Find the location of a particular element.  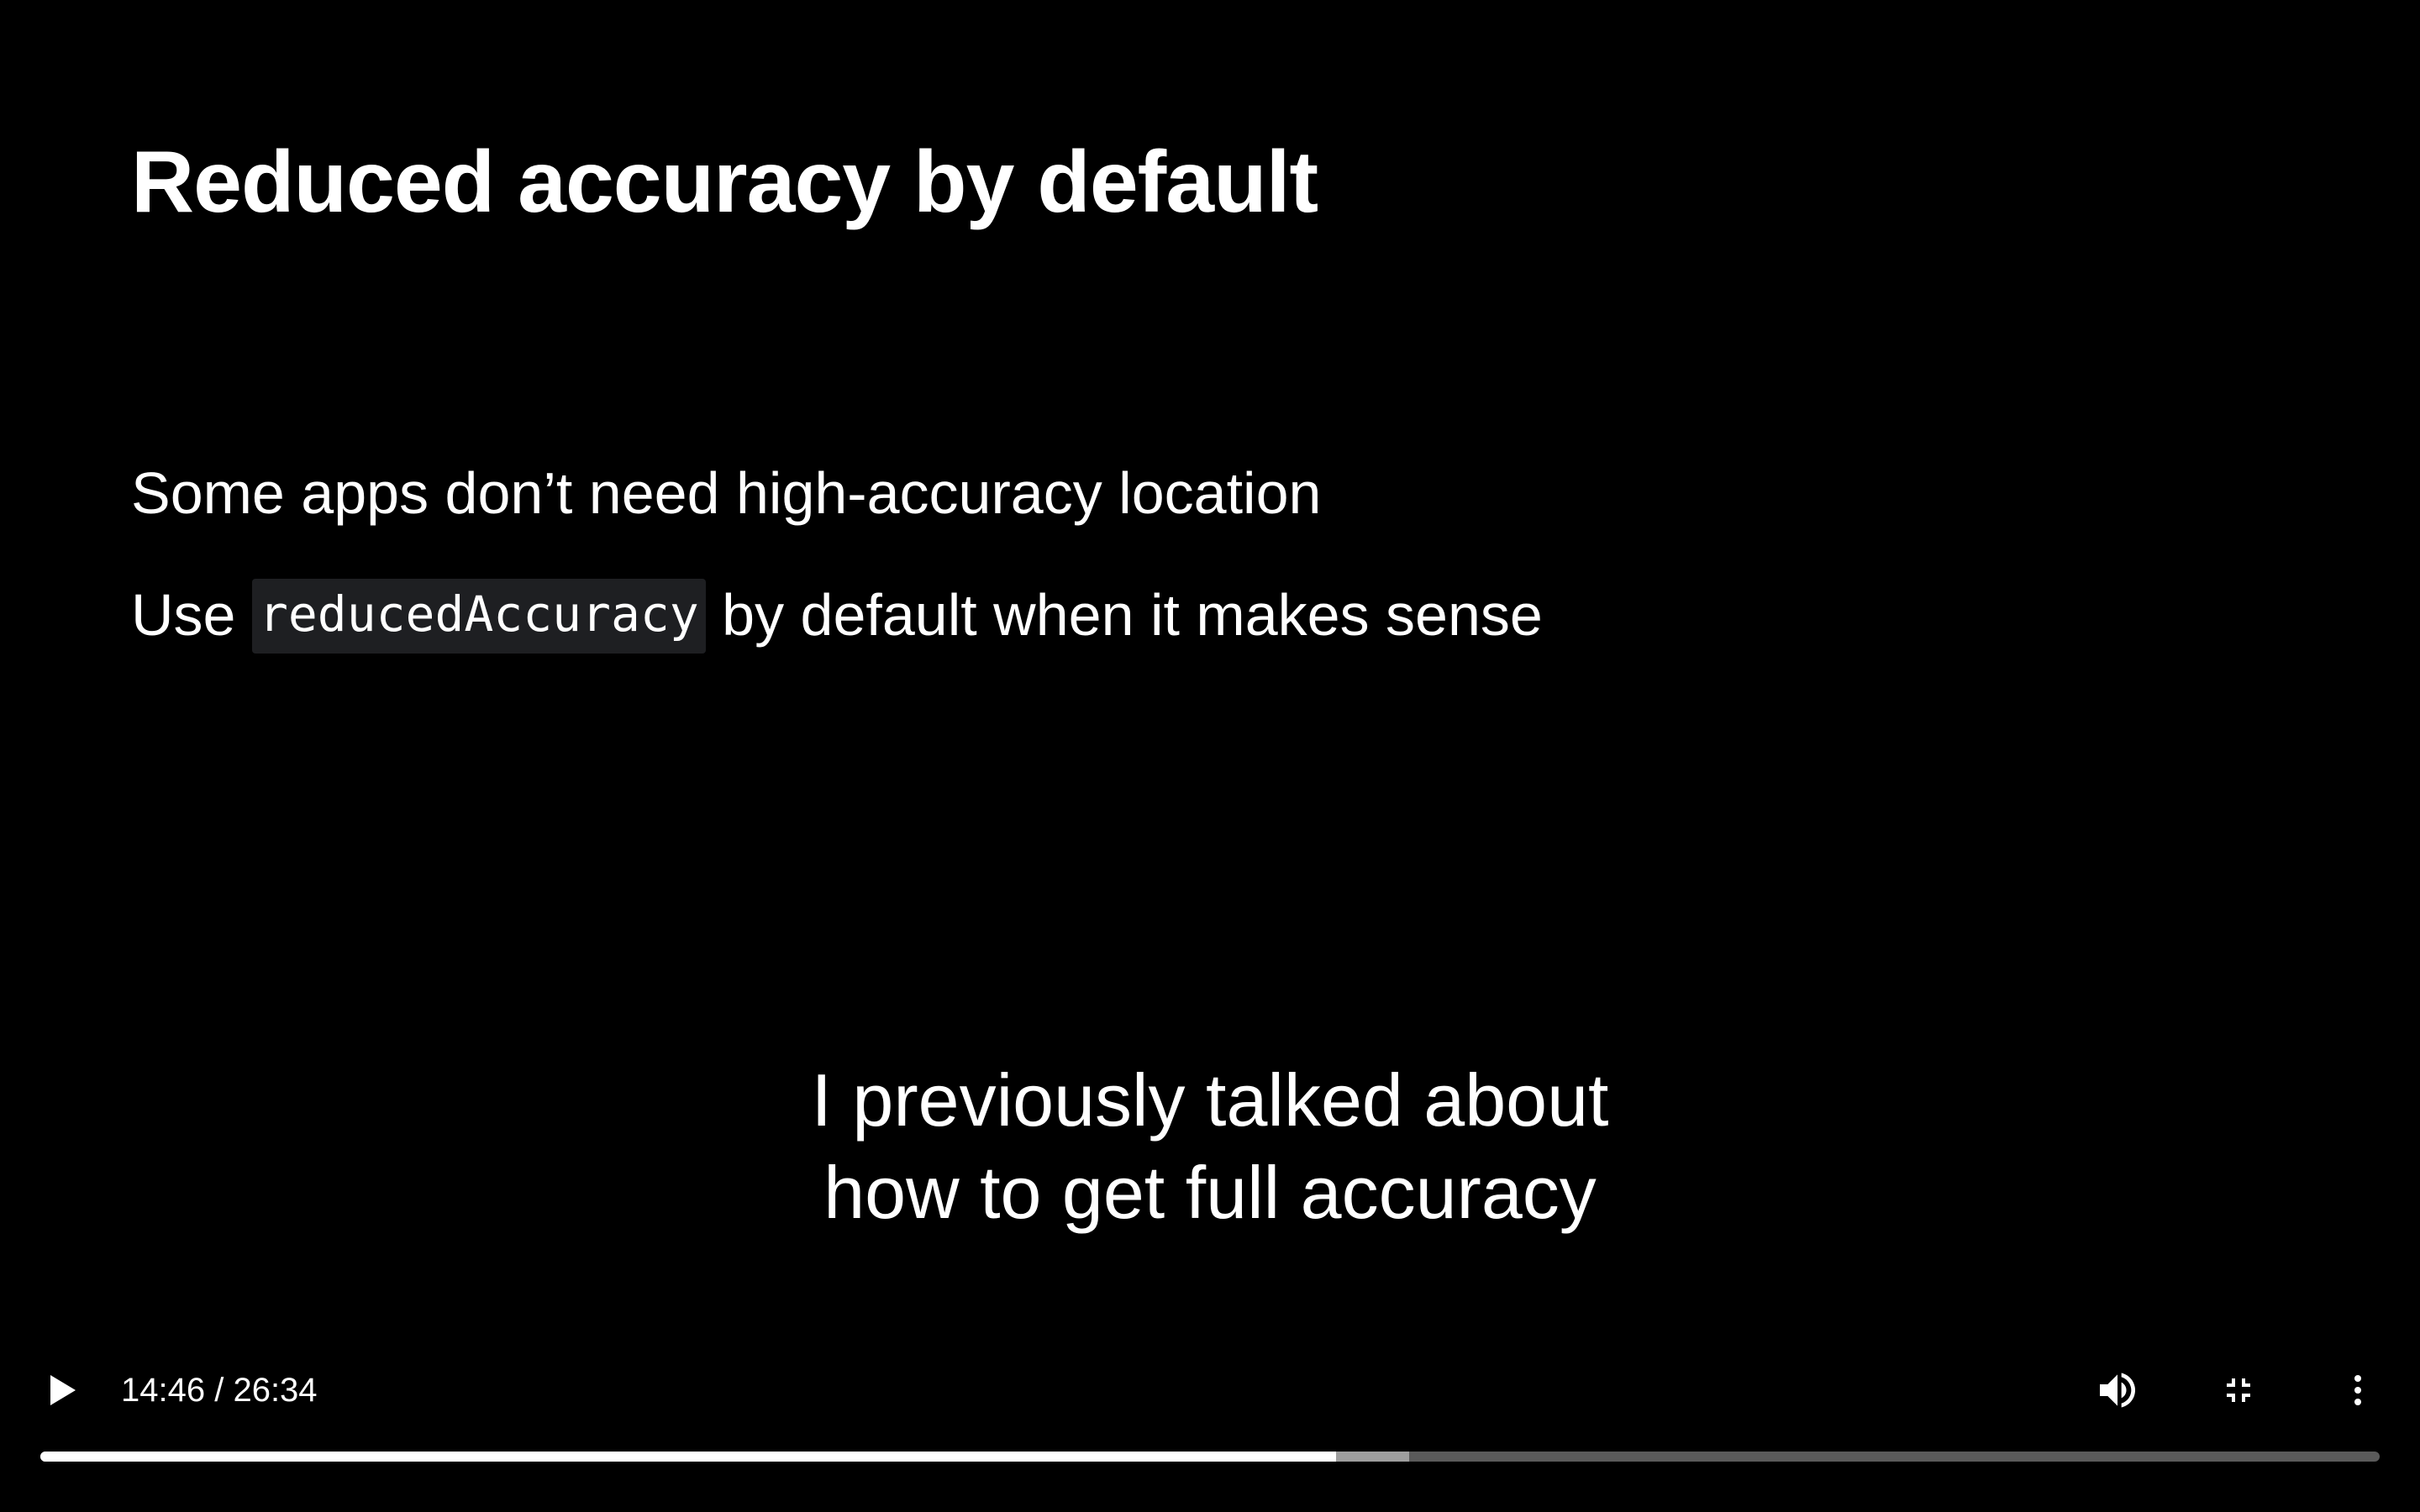

time-display: 14:46 / 26:34 is located at coordinates (219, 1390).